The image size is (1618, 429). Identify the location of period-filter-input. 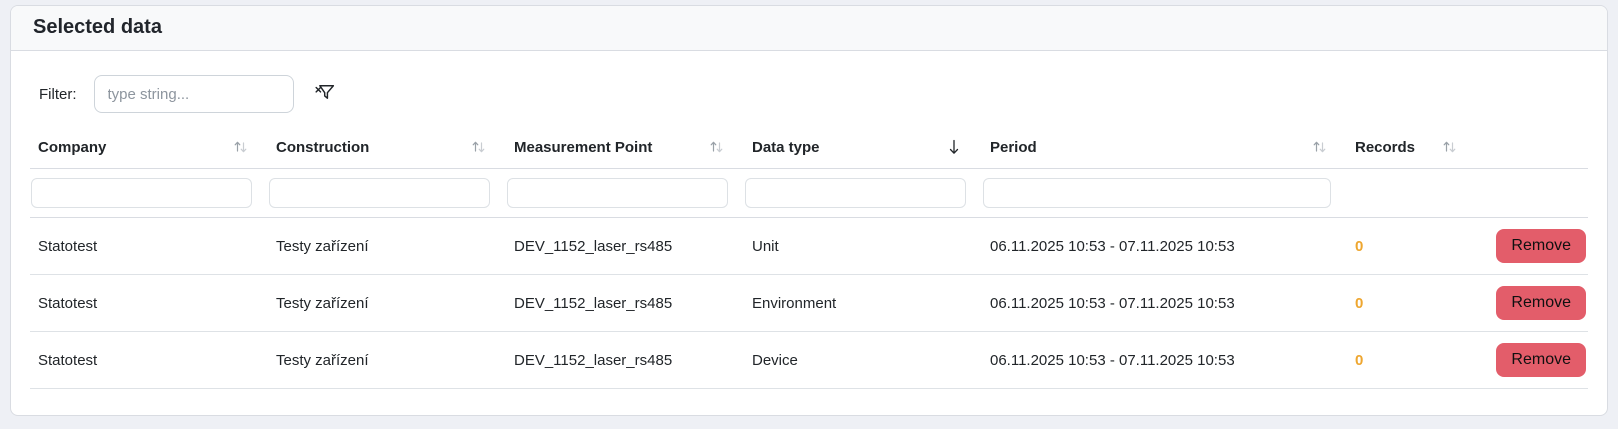
(1157, 193).